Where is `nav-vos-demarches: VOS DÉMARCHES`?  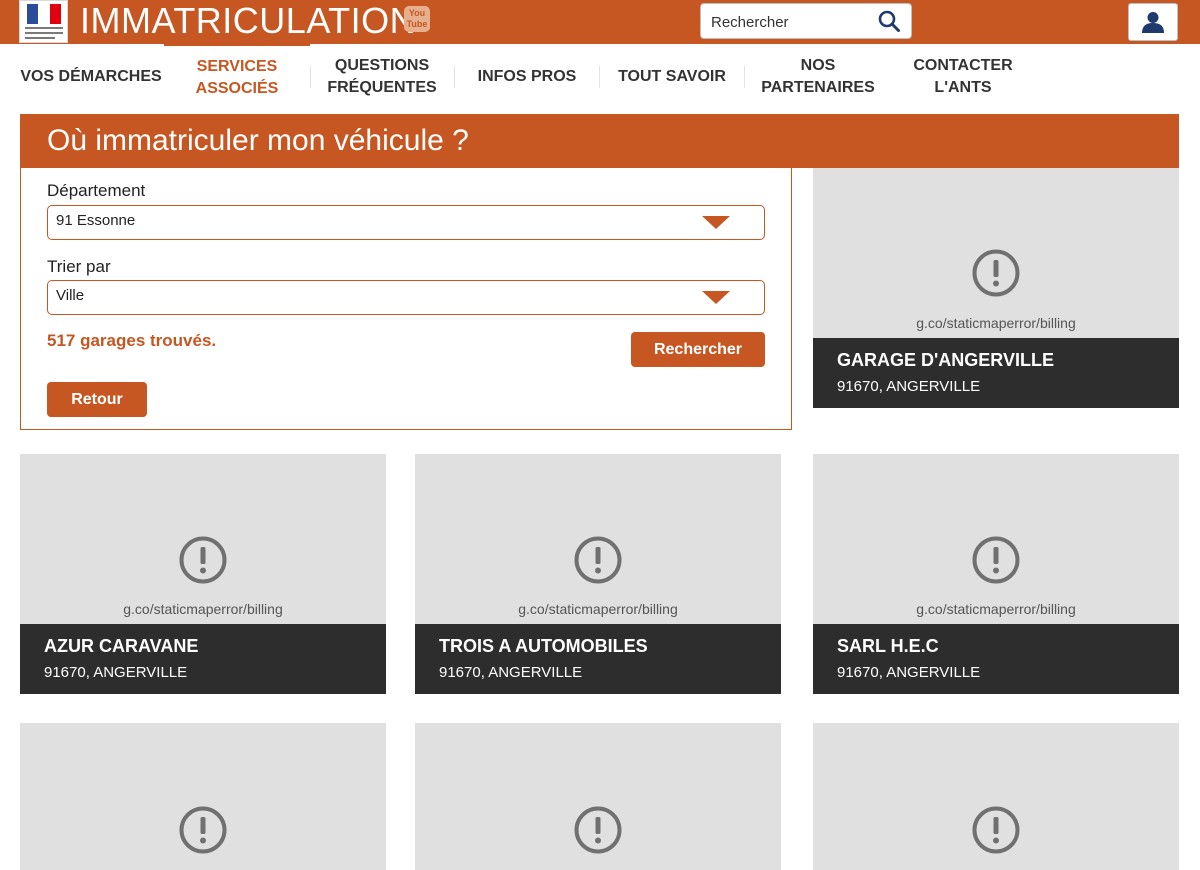
nav-vos-demarches: VOS DÉMARCHES is located at coordinates (91, 77).